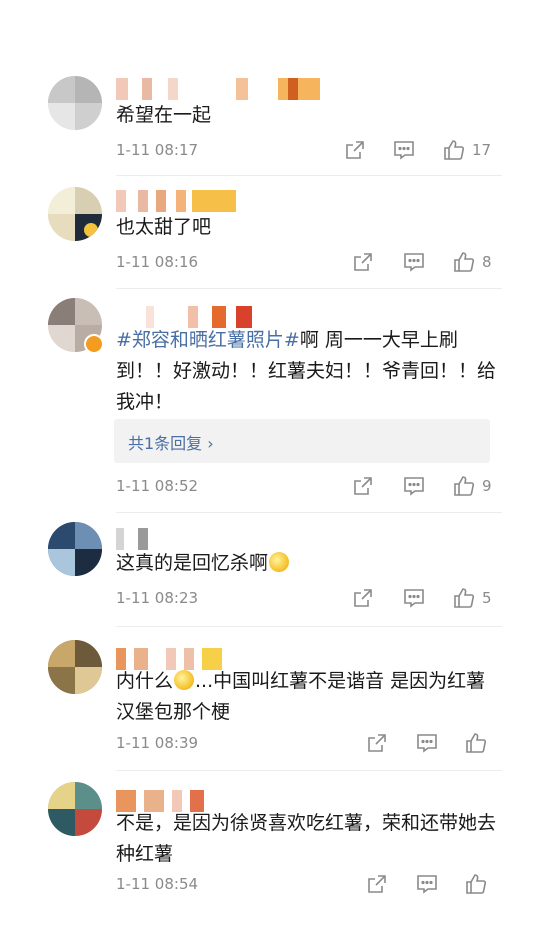  Describe the element at coordinates (482, 150) in the screenshot. I see `like-count: 17` at that location.